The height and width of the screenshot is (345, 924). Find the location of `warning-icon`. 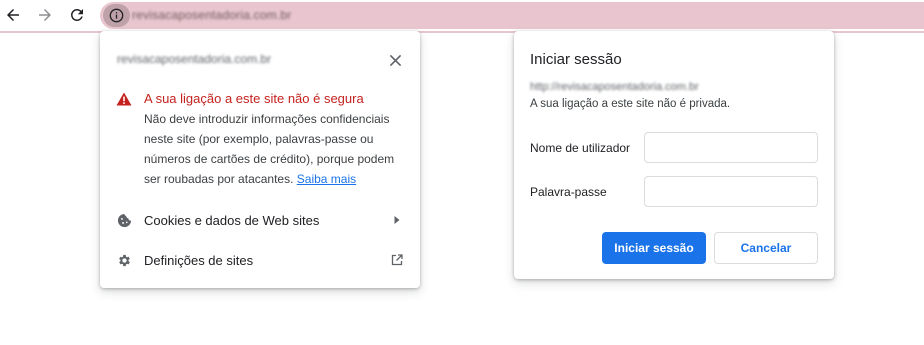

warning-icon is located at coordinates (124, 99).